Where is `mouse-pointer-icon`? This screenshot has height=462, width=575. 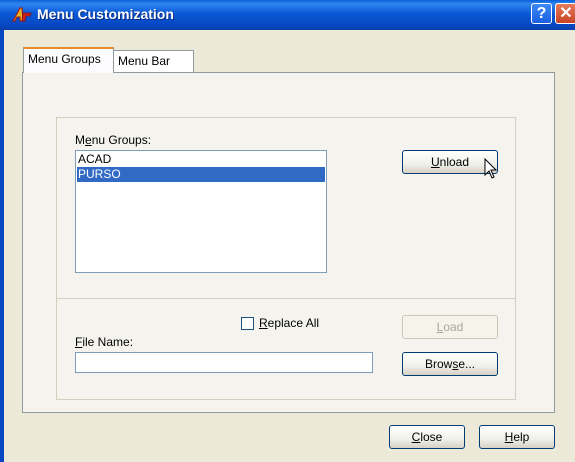
mouse-pointer-icon is located at coordinates (491, 168).